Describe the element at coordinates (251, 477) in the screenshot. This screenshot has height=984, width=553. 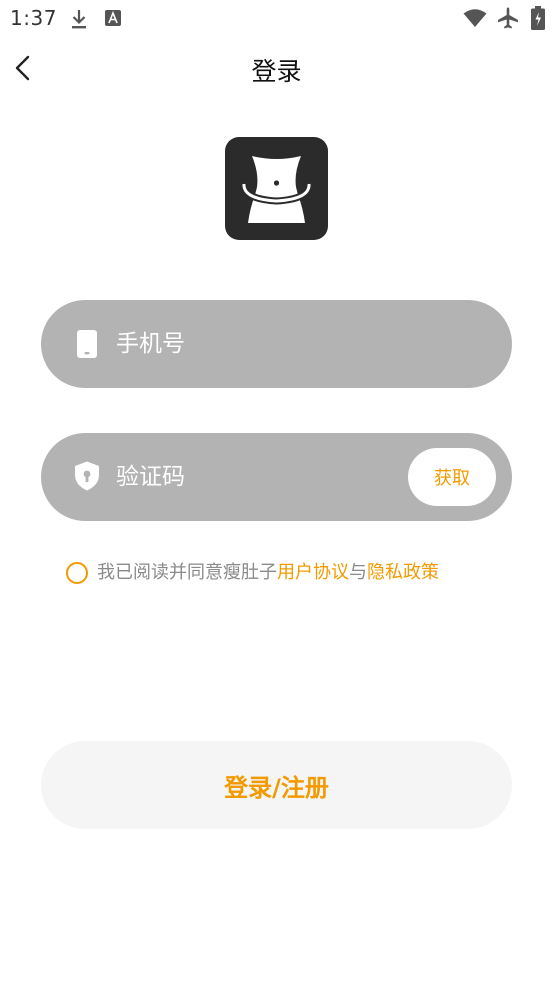
I see `verification-code-input` at that location.